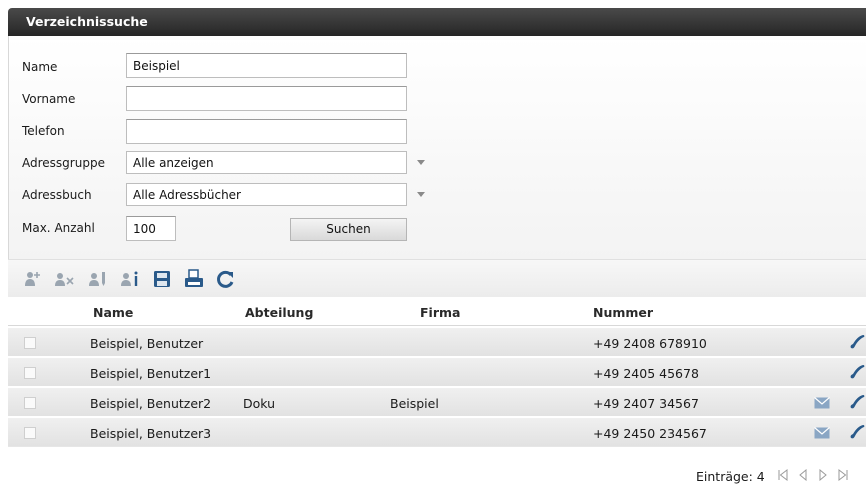  What do you see at coordinates (162, 279) in the screenshot?
I see `save-icon` at bounding box center [162, 279].